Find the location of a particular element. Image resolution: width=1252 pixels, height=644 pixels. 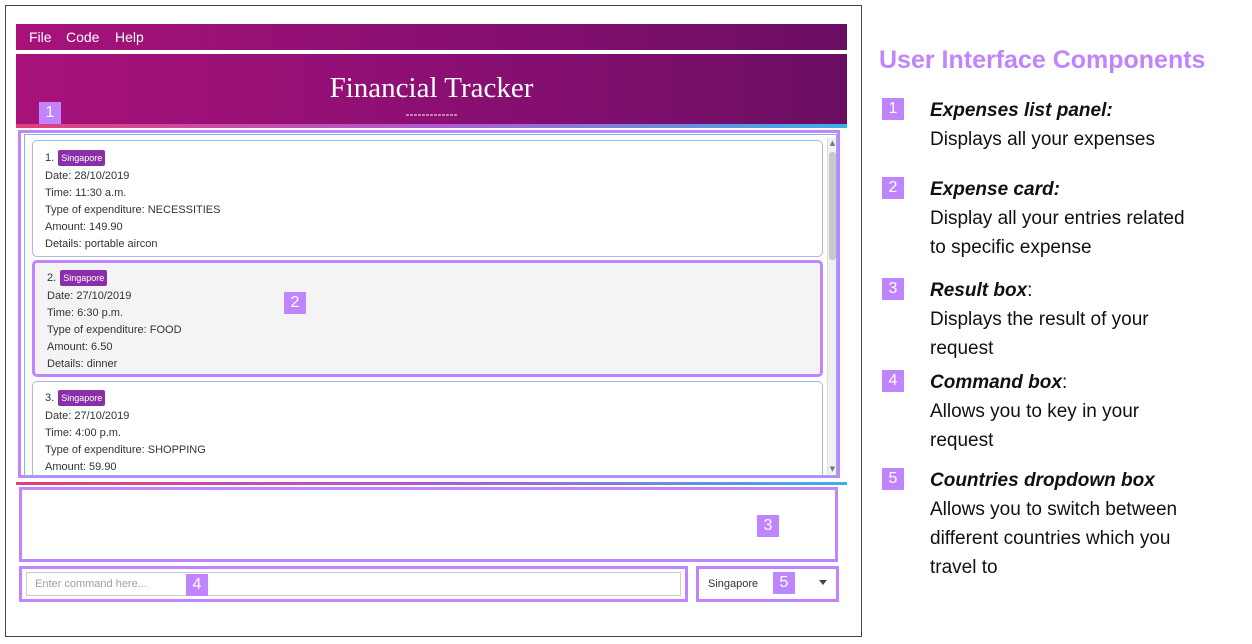

legend-name: Countries dropdown box is located at coordinates (1042, 480).